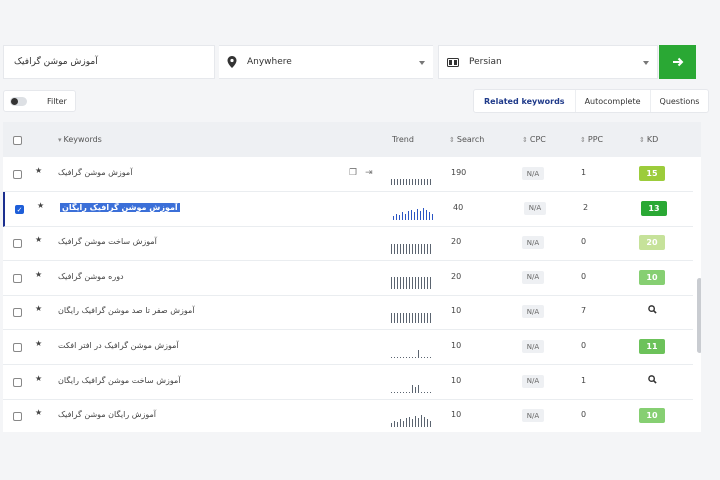 The width and height of the screenshot is (720, 480). What do you see at coordinates (403, 139) in the screenshot?
I see `column-trend: Trend` at bounding box center [403, 139].